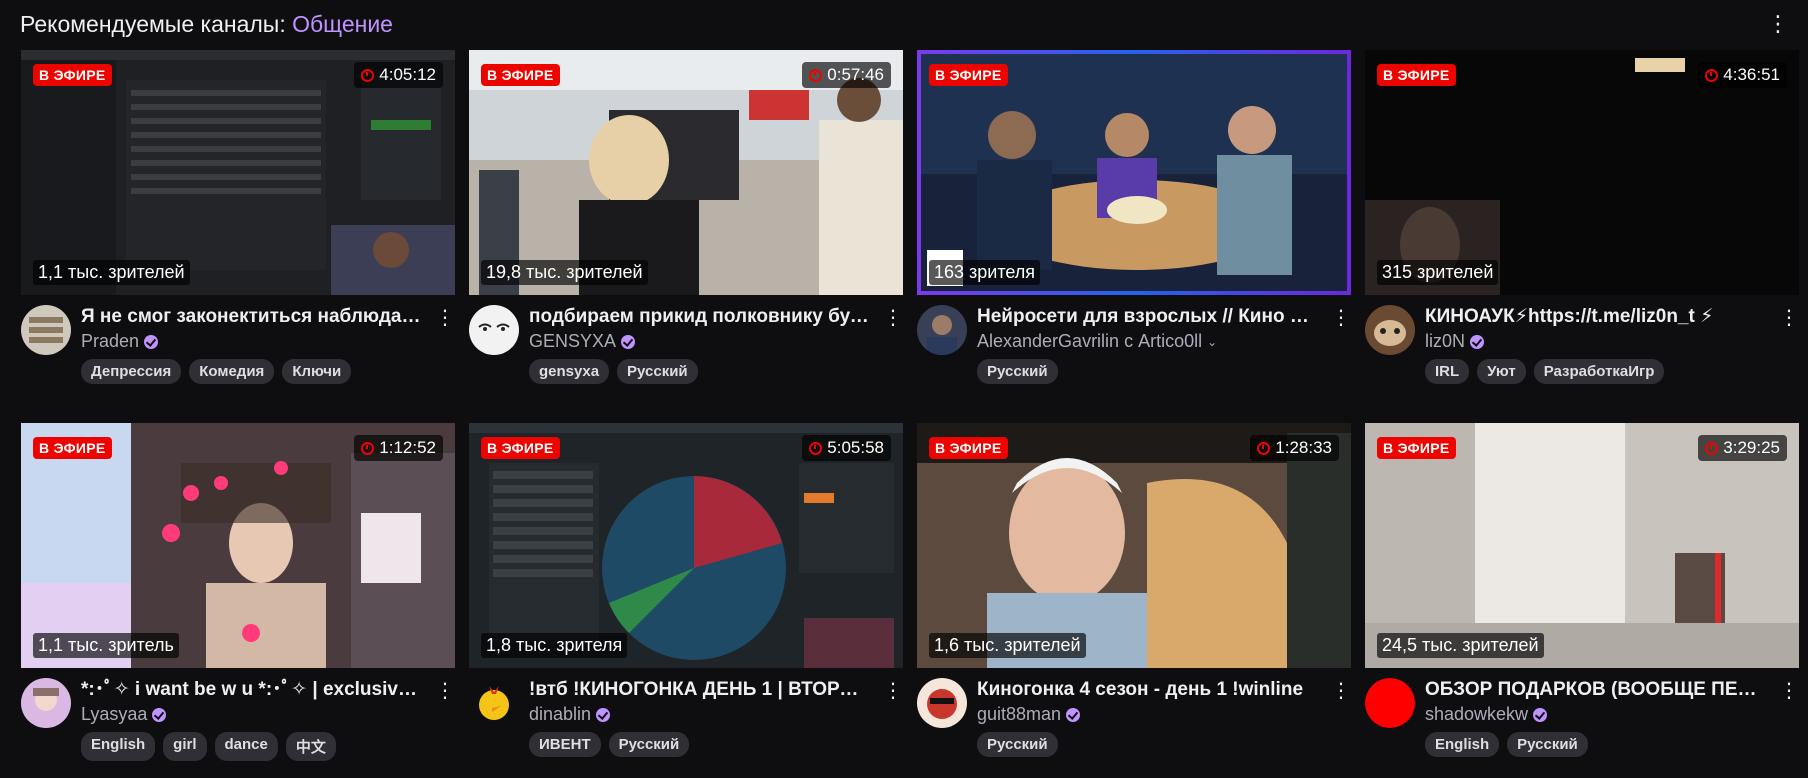 This screenshot has width=1808, height=778. Describe the element at coordinates (855, 74) in the screenshot. I see `uptime-value: 0:57:46` at that location.